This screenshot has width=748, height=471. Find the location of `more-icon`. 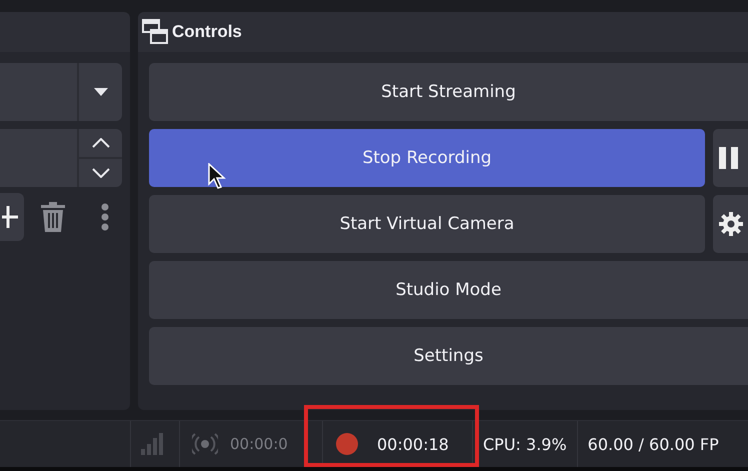

more-icon is located at coordinates (105, 217).